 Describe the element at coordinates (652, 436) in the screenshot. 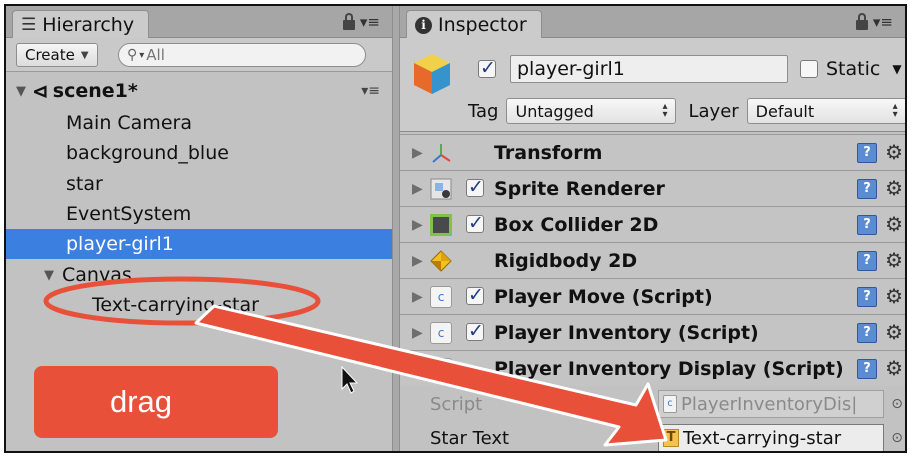

I see `property-star-text: Star Text T Text-carrying-star ⊙` at that location.